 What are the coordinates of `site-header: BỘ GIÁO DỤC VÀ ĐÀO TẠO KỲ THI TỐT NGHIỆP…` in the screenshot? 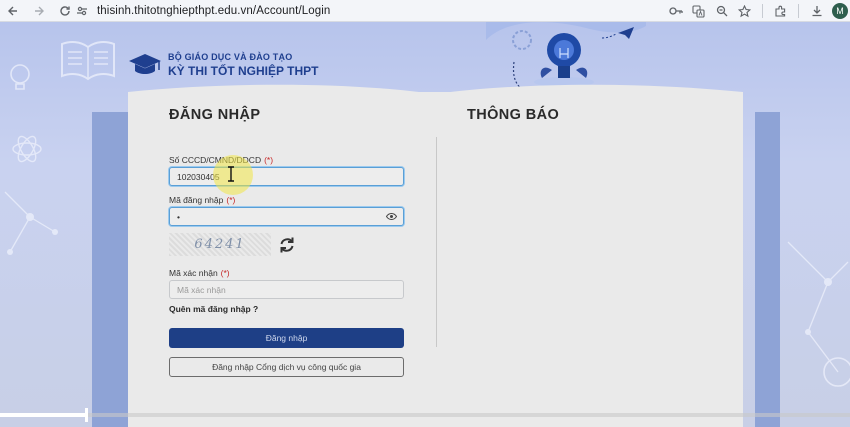 It's located at (223, 65).